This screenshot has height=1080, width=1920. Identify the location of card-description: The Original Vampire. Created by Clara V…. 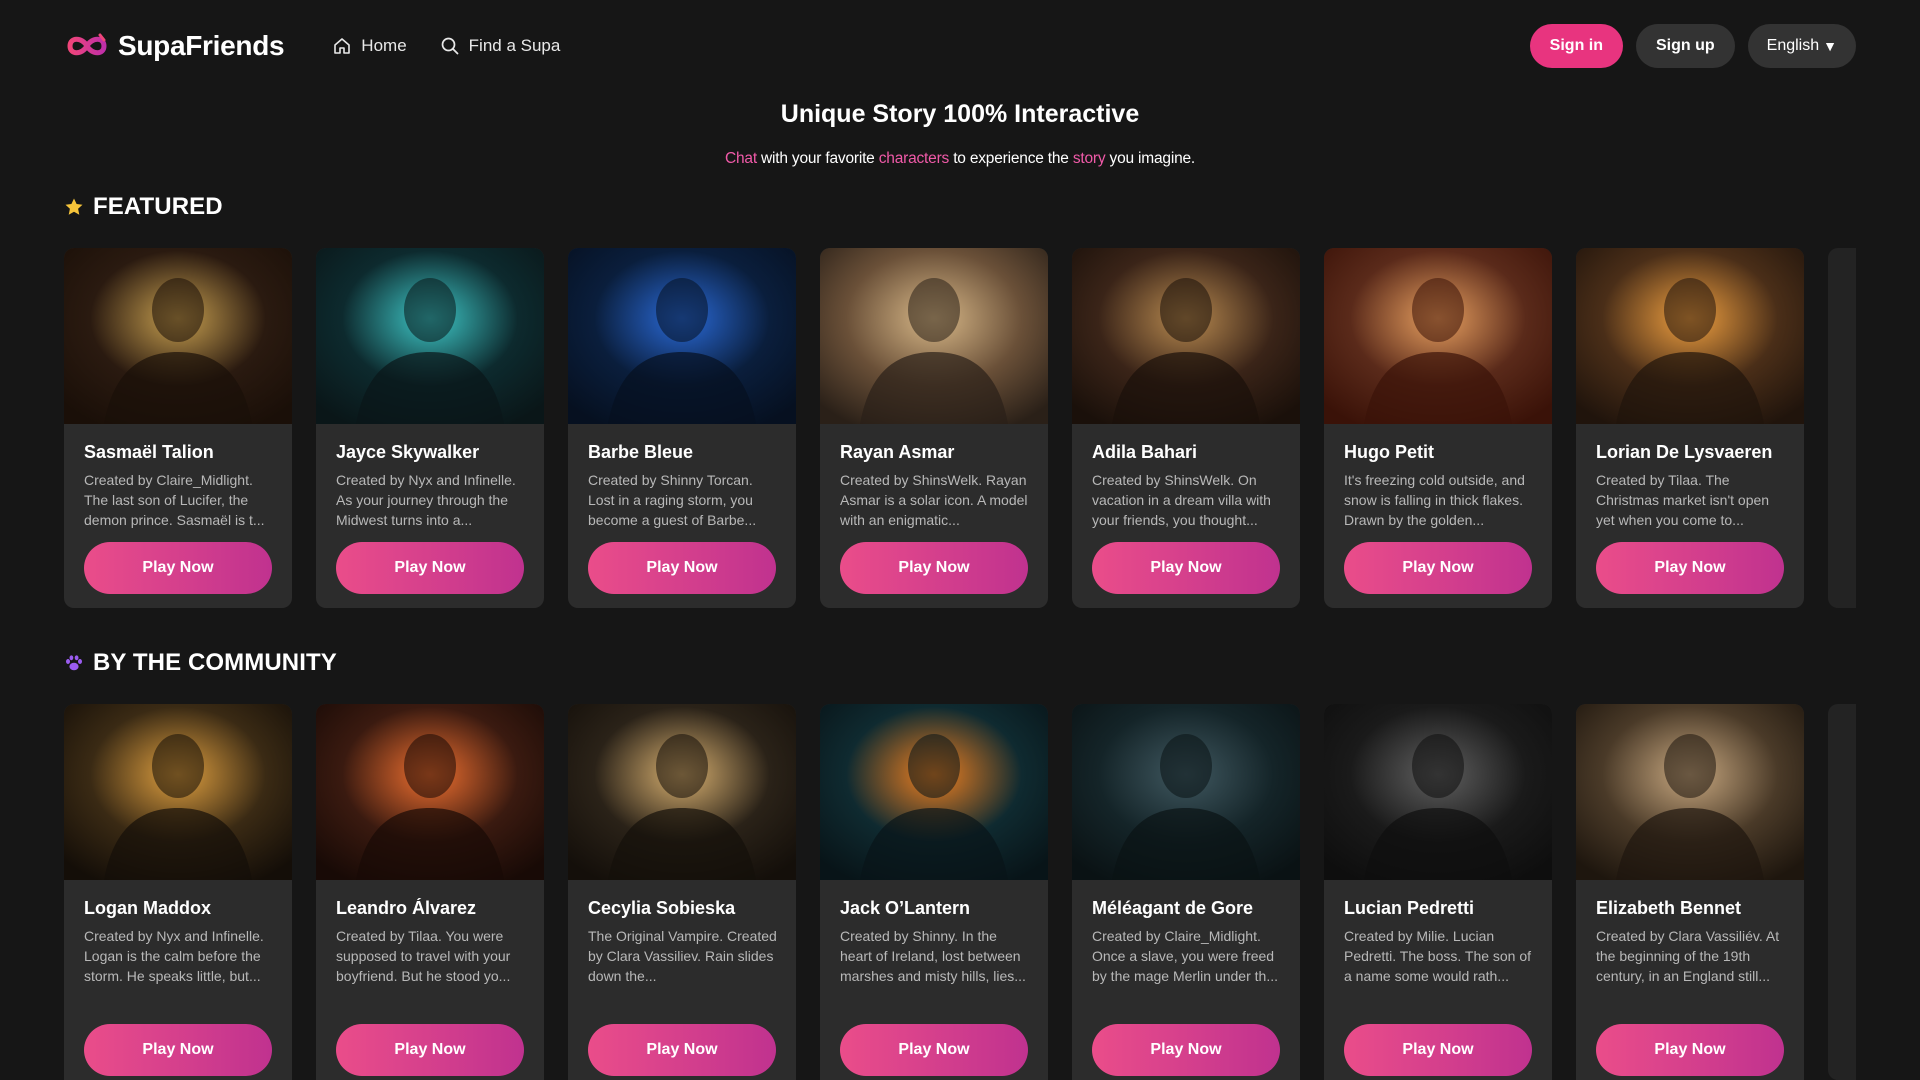
(682, 956).